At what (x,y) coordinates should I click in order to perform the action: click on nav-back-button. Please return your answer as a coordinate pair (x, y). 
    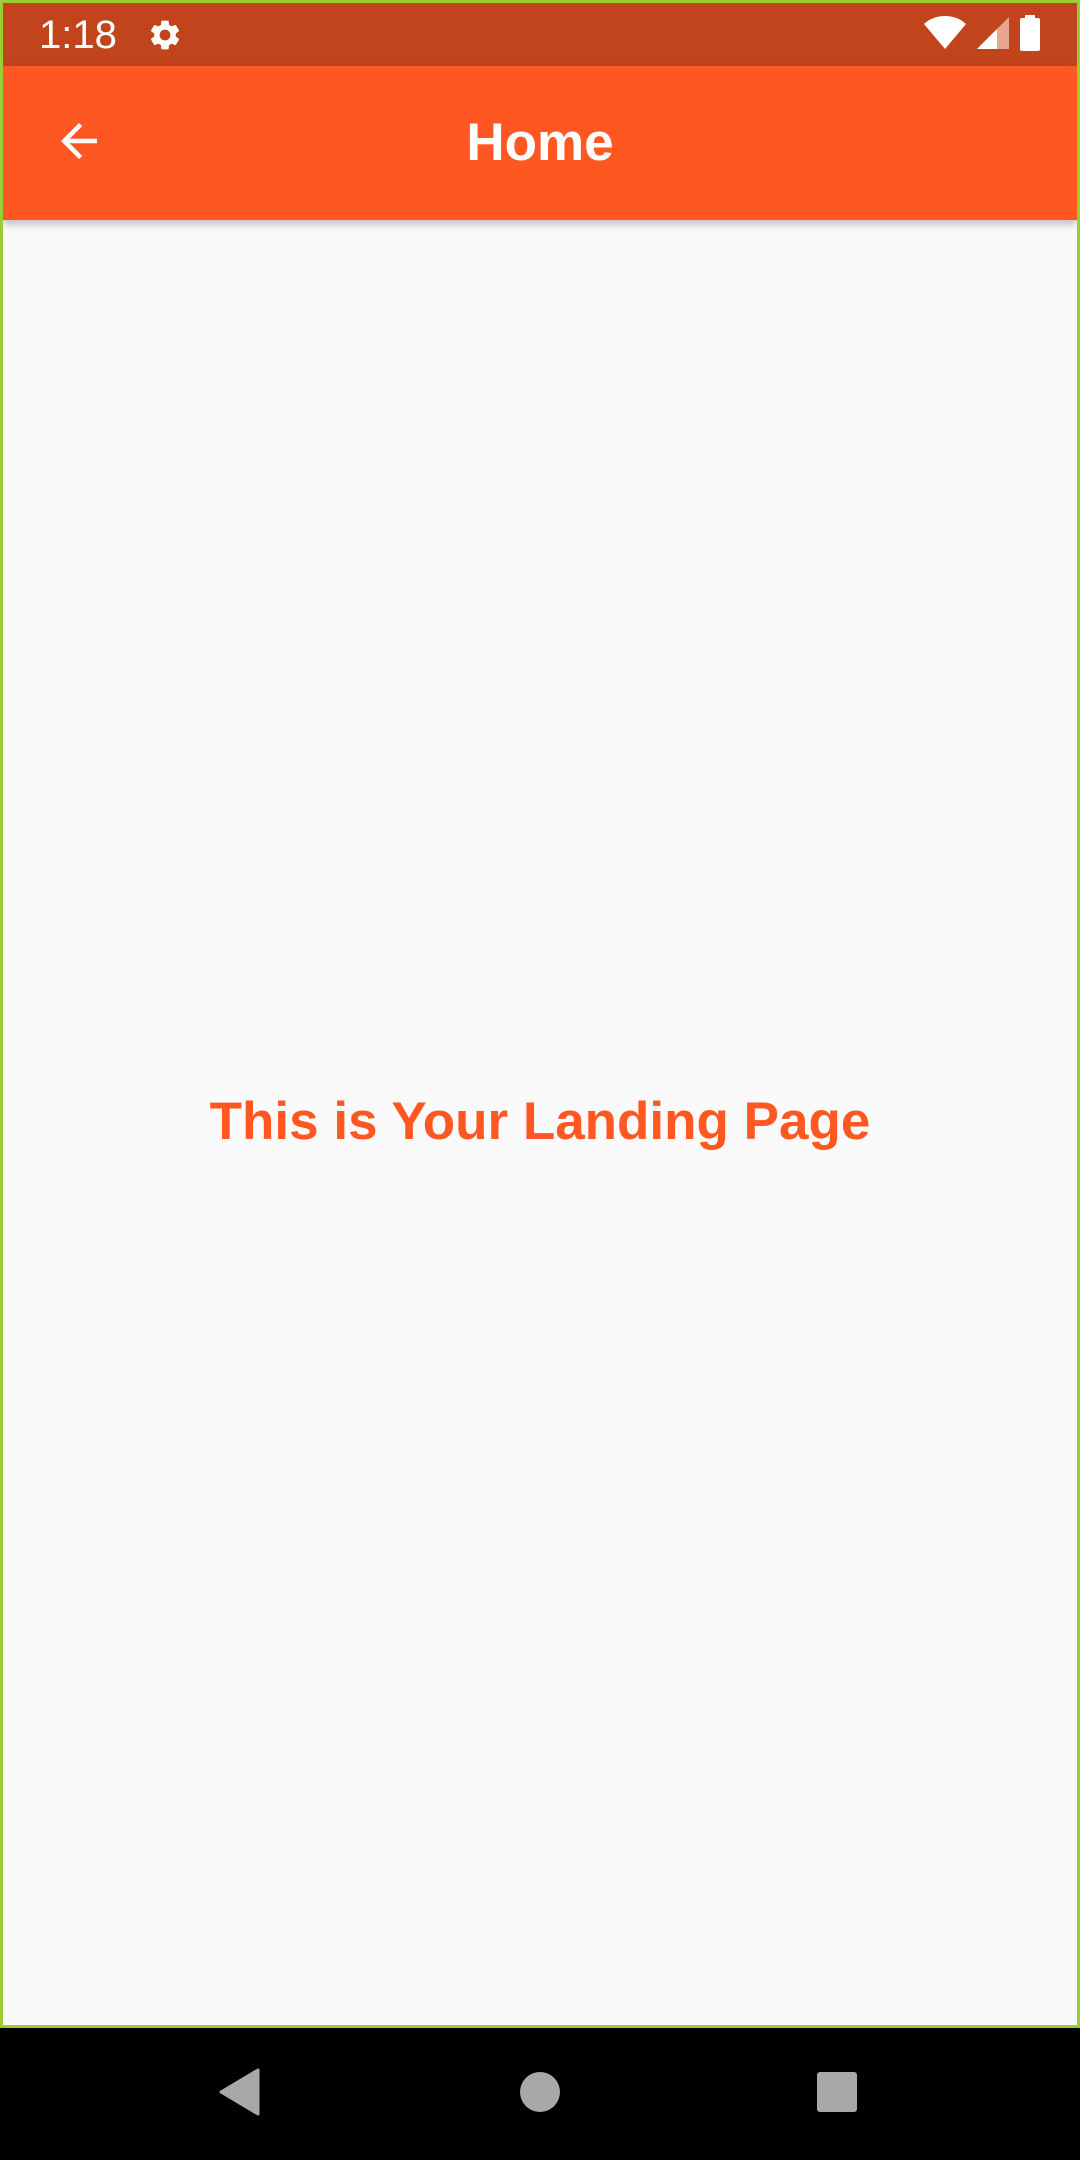
    Looking at the image, I should click on (240, 2094).